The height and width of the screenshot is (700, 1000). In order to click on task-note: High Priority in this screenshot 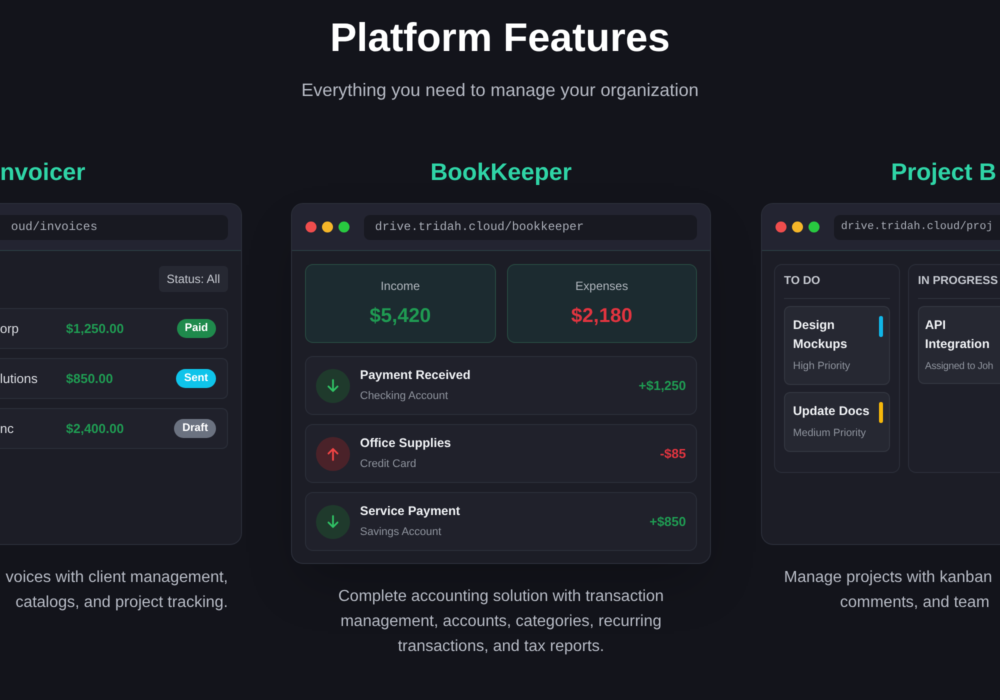, I will do `click(822, 366)`.